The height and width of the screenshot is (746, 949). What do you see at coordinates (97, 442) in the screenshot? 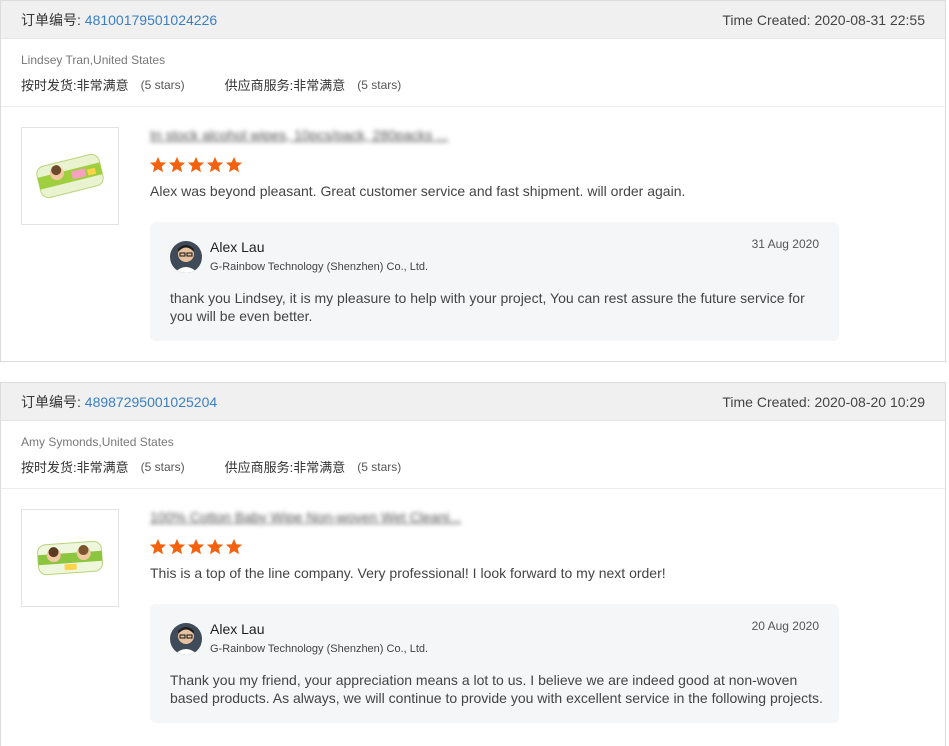
I see `buyer-name: Amy Symonds,United States` at bounding box center [97, 442].